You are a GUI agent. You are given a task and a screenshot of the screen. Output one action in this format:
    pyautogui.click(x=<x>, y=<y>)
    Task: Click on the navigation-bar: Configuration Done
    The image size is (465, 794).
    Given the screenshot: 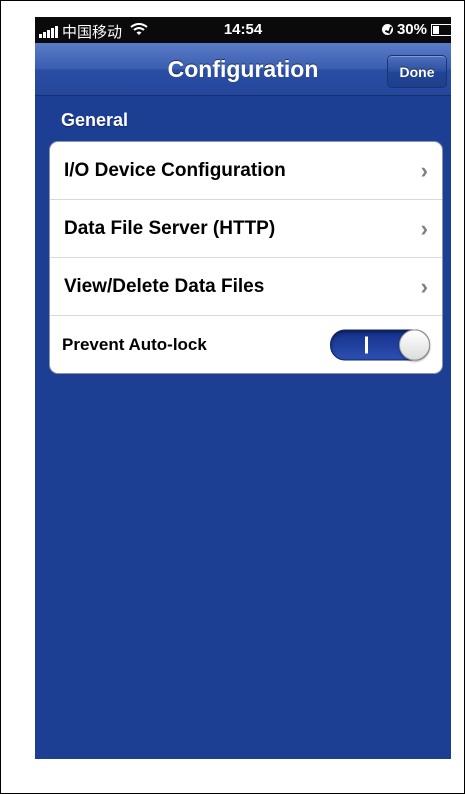 What is the action you would take?
    pyautogui.click(x=243, y=69)
    